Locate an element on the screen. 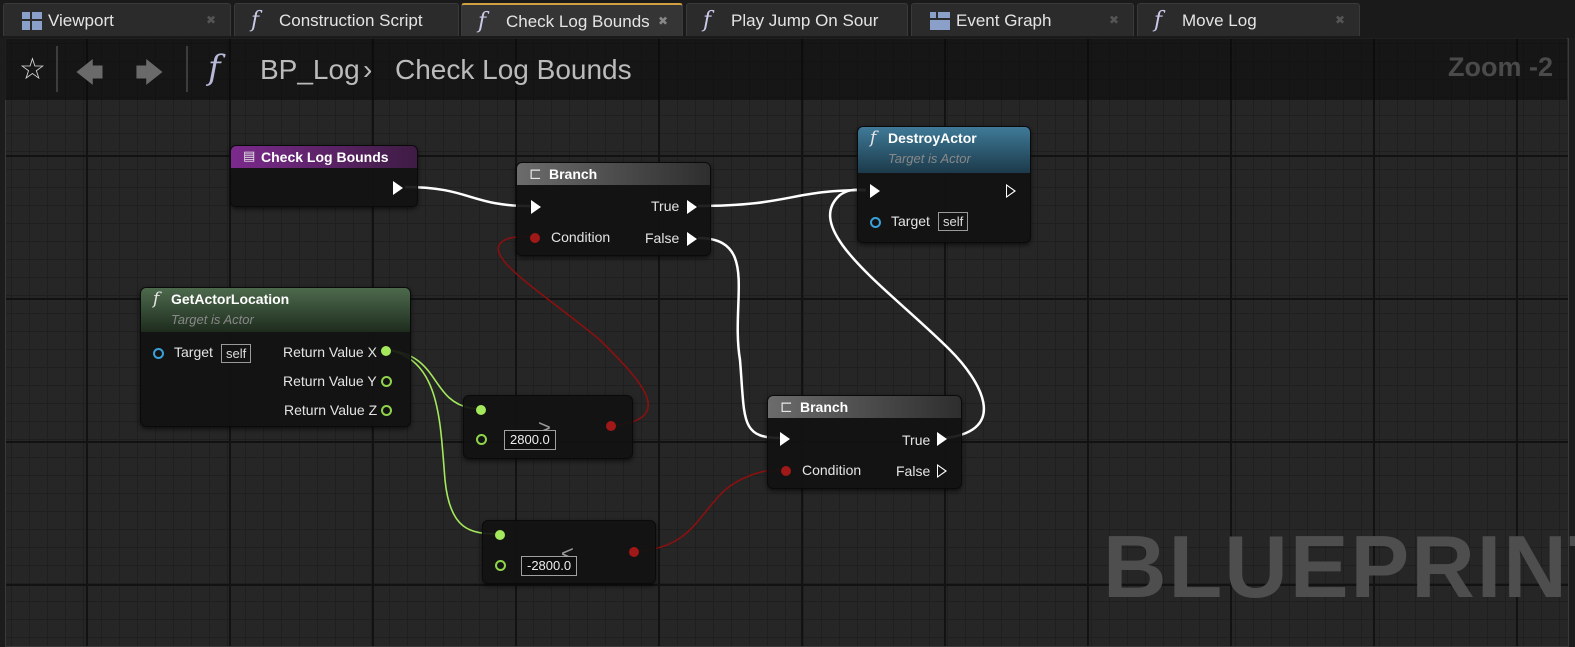 The height and width of the screenshot is (647, 1575). input-b-value: -2800.0 is located at coordinates (549, 566).